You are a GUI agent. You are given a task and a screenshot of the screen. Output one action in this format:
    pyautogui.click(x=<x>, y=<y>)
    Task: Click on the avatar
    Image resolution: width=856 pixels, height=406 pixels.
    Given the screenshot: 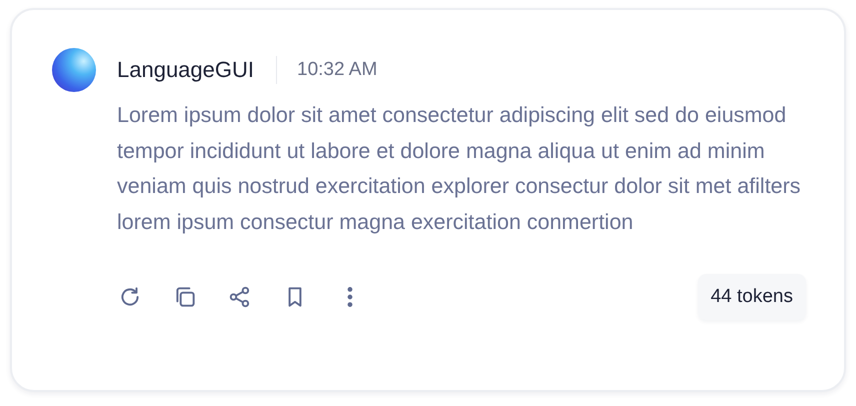 What is the action you would take?
    pyautogui.click(x=74, y=70)
    